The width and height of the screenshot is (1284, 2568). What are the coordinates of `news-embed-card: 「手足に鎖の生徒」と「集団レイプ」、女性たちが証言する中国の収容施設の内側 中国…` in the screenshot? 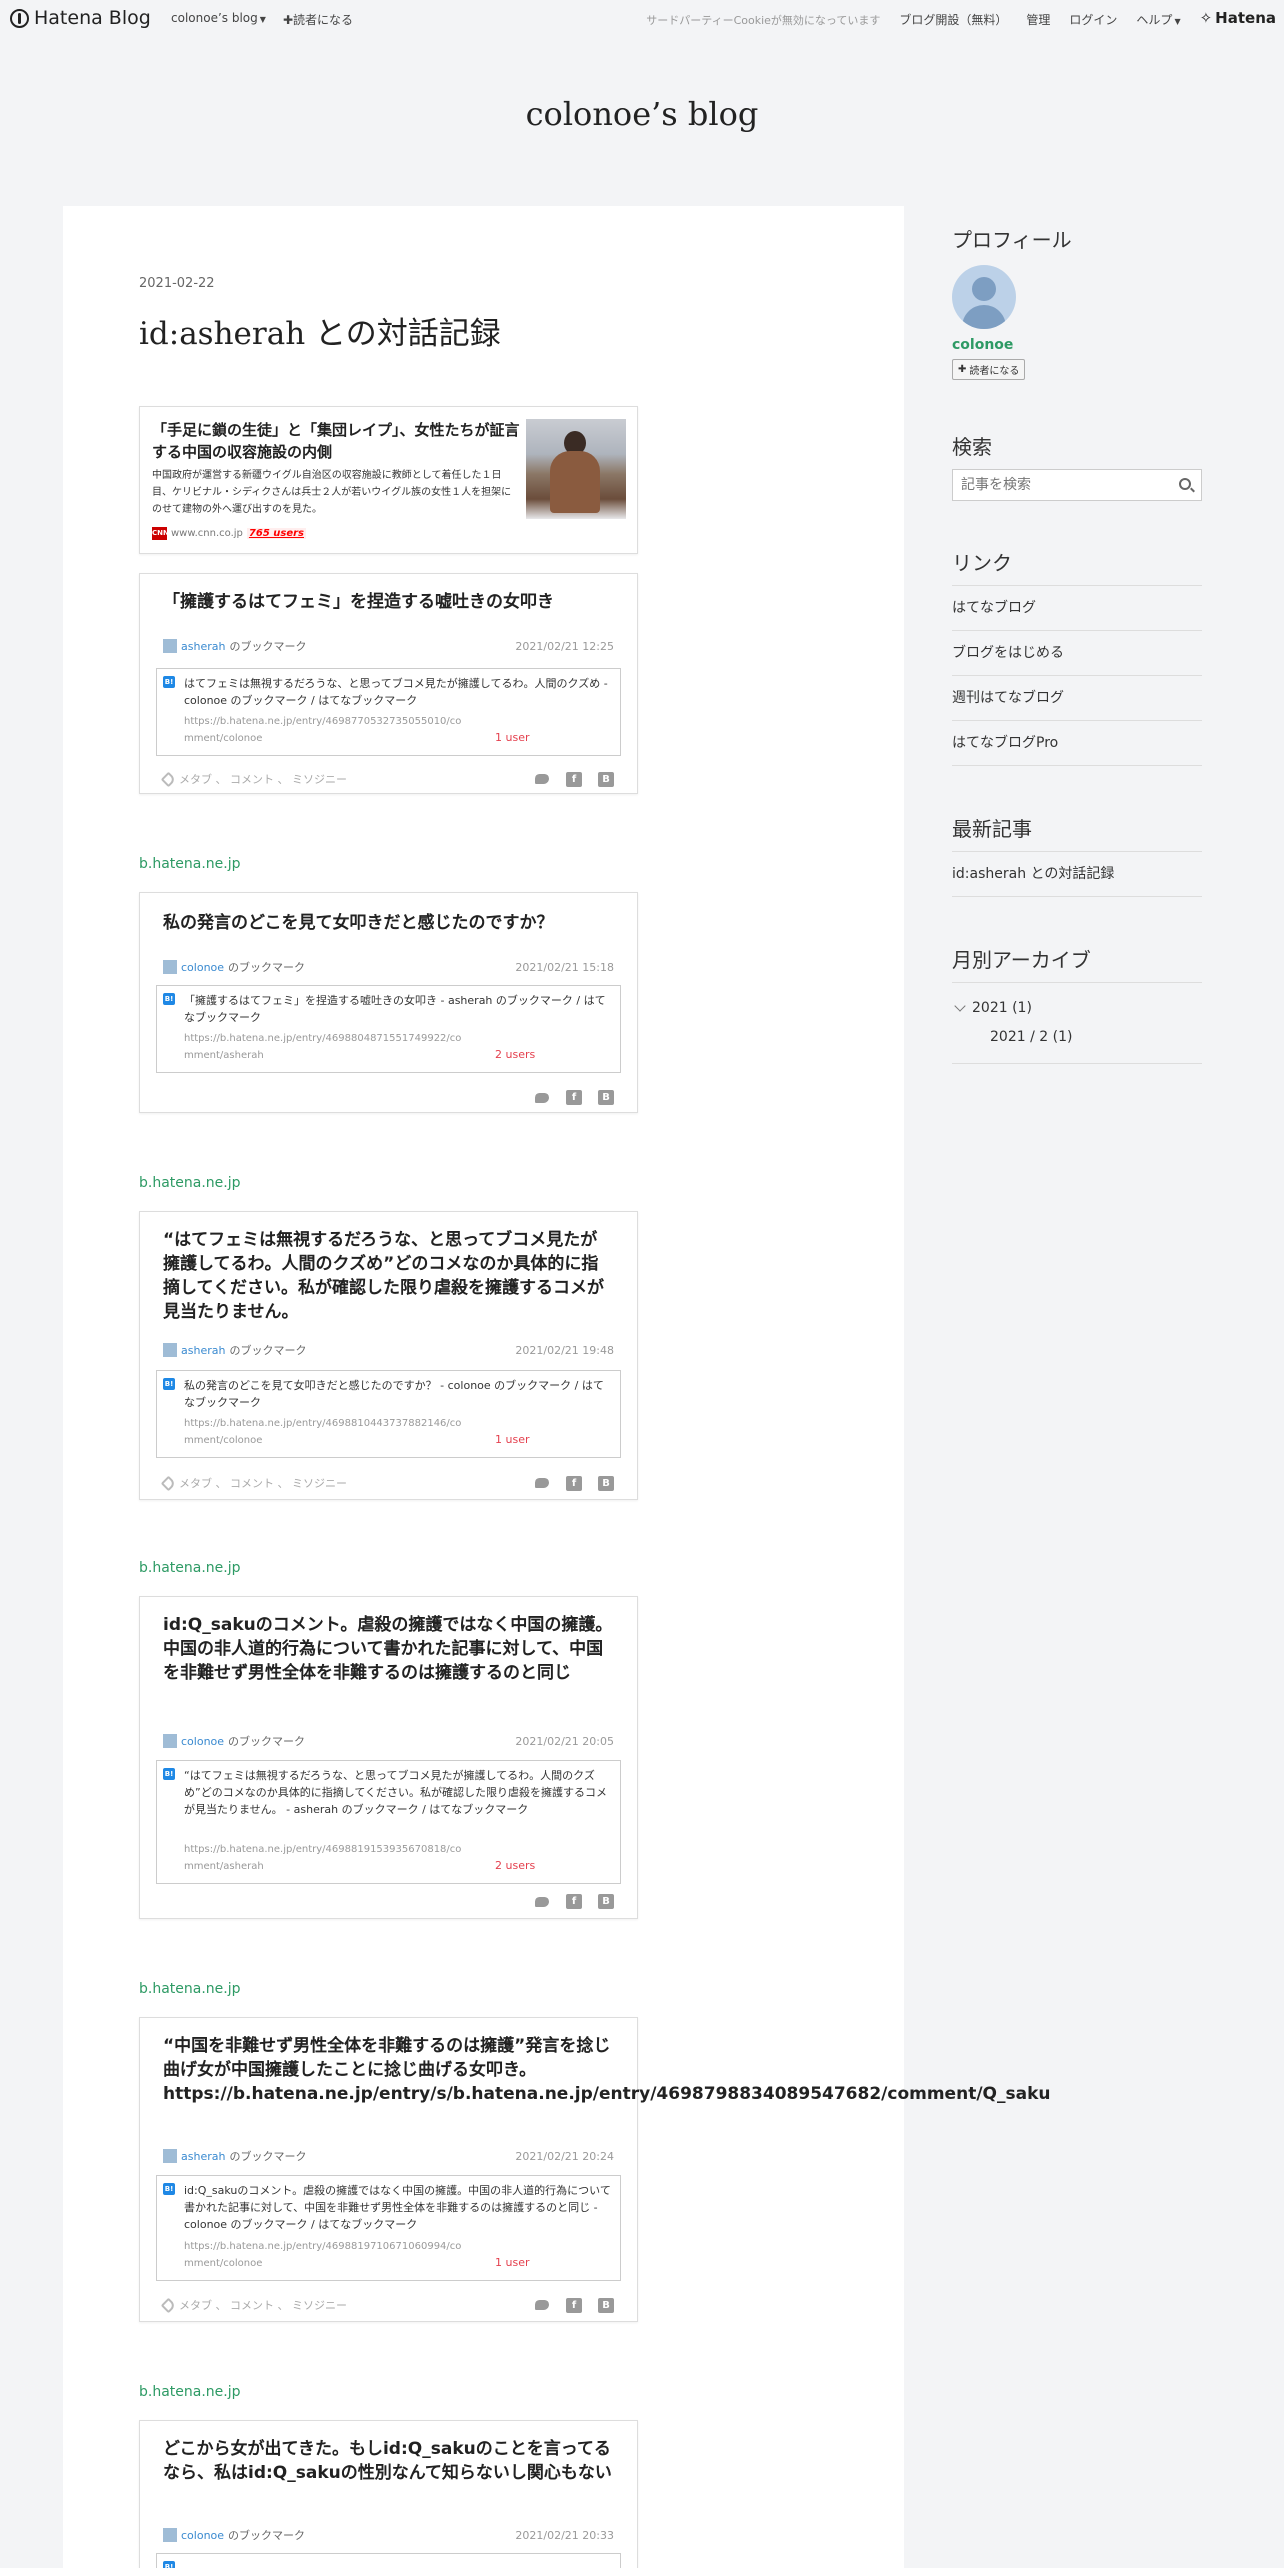 It's located at (388, 480).